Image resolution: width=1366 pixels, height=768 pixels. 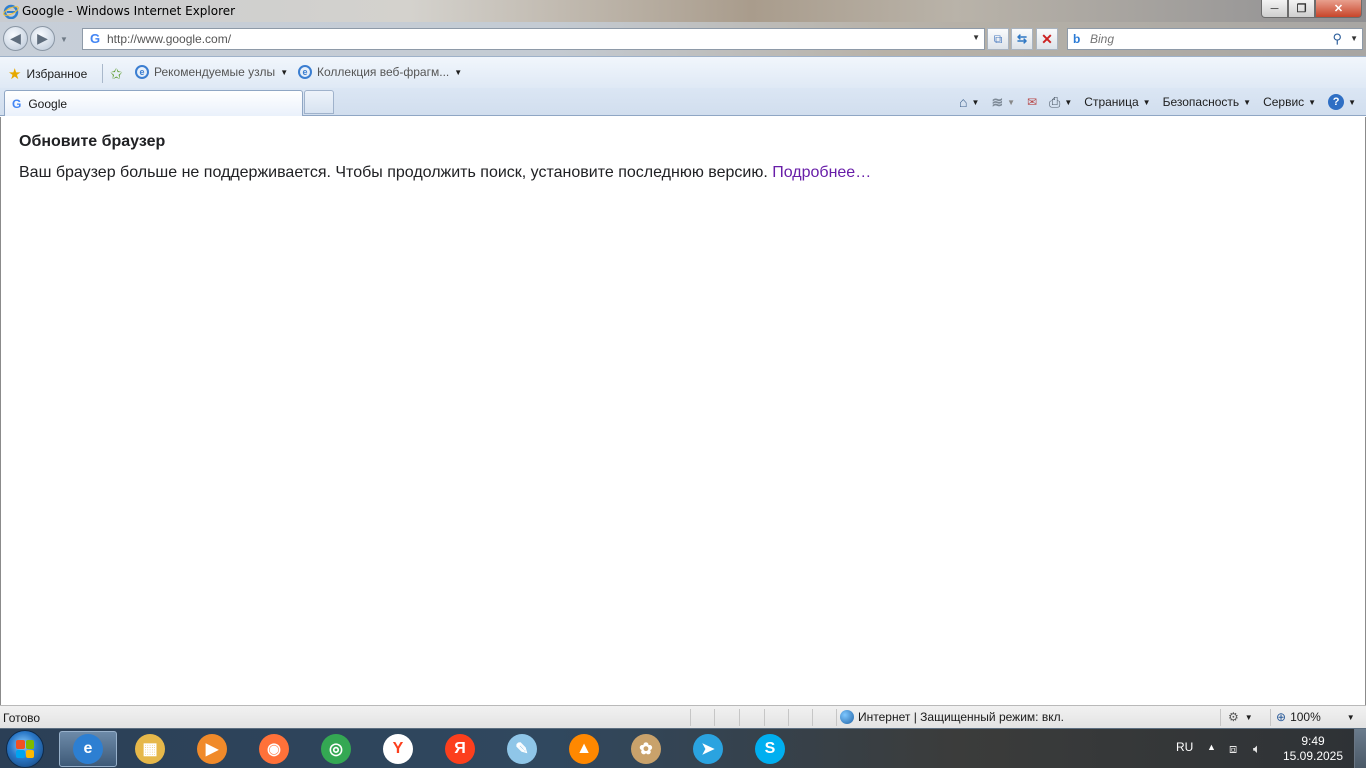 I want to click on favorites-star-icon: ★, so click(x=15, y=74).